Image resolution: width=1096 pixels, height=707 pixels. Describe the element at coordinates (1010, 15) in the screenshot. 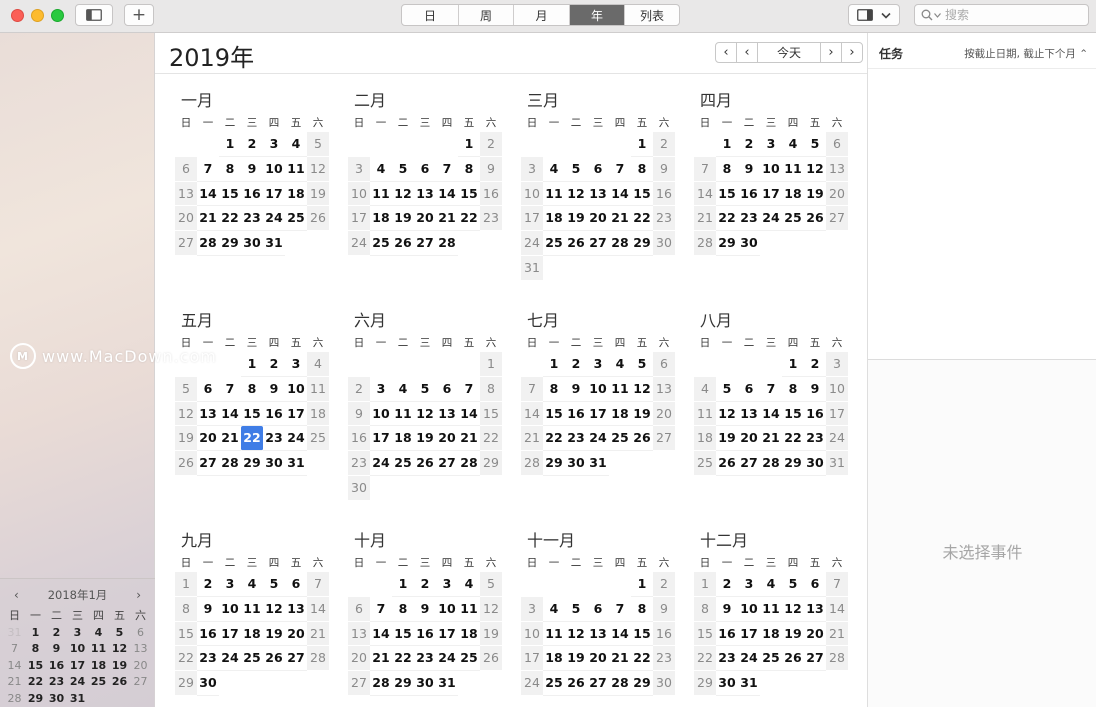

I see `search-input` at that location.